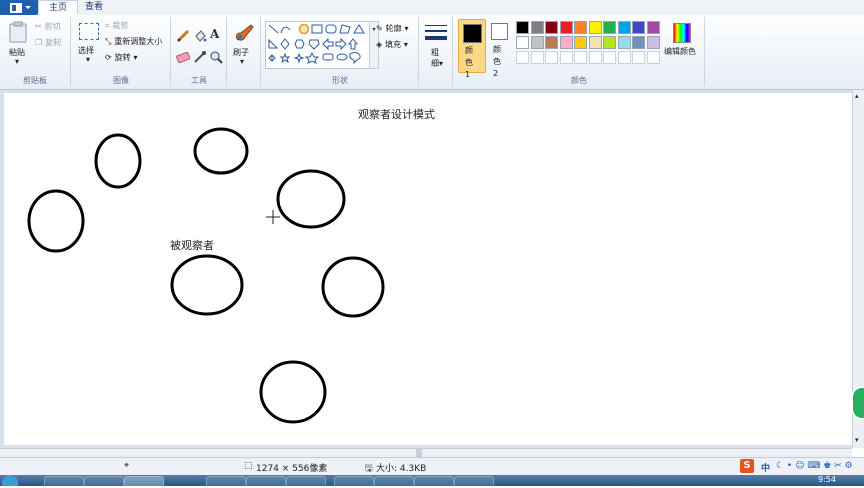 The image size is (864, 488). I want to click on taskbar-item-paint, so click(144, 482).